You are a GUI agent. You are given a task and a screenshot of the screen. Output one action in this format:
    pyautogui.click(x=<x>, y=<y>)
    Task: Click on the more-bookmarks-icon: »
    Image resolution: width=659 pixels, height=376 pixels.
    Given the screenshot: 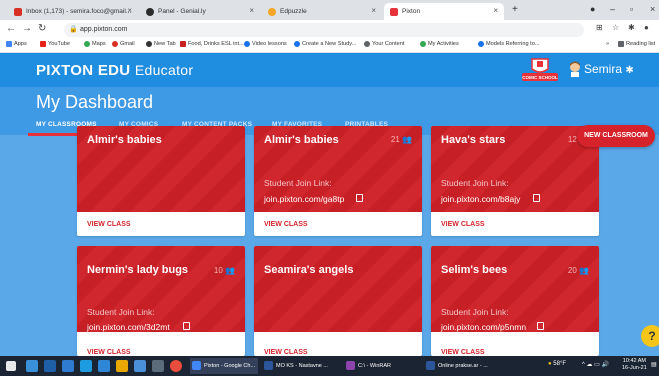 What is the action you would take?
    pyautogui.click(x=607, y=44)
    